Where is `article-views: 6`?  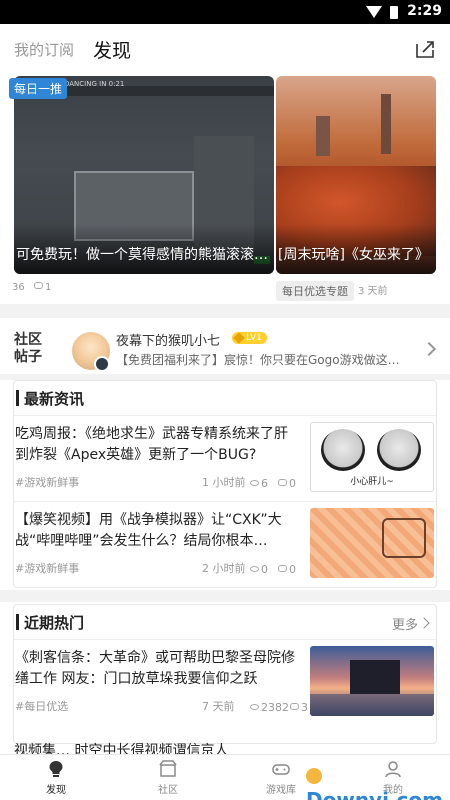
article-views: 6 is located at coordinates (259, 483).